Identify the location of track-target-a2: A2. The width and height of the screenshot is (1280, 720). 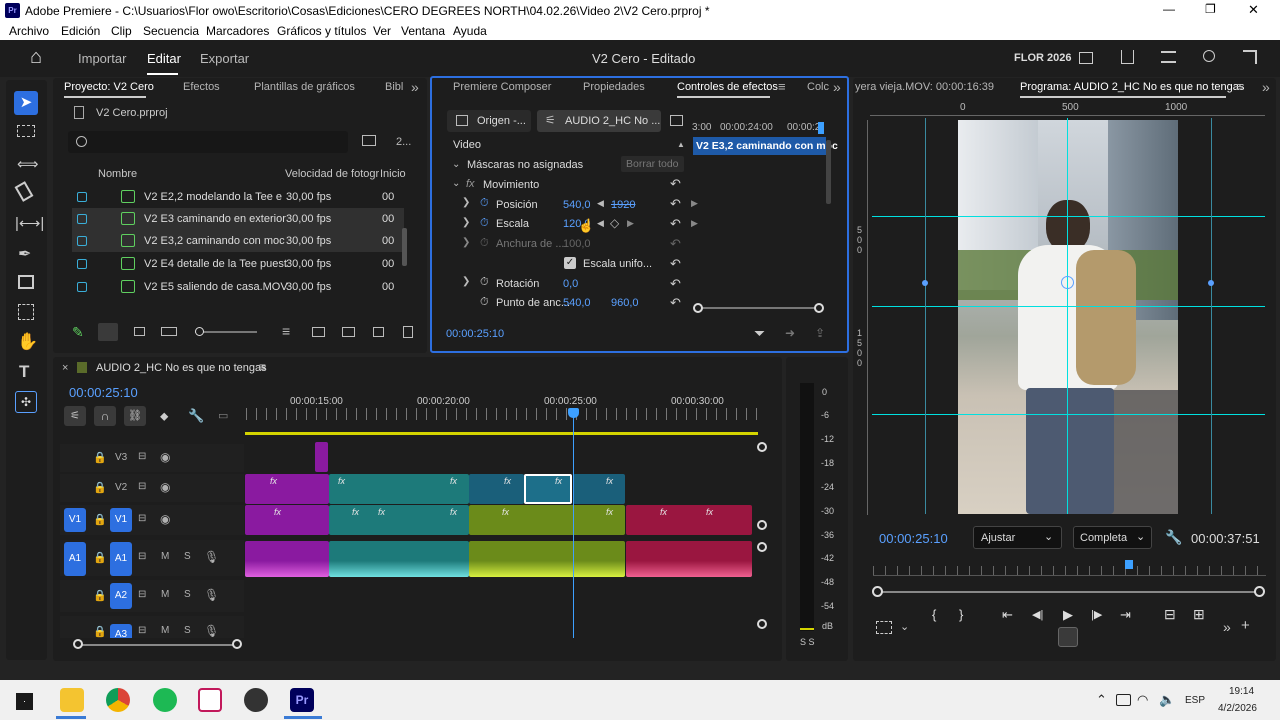
(121, 596).